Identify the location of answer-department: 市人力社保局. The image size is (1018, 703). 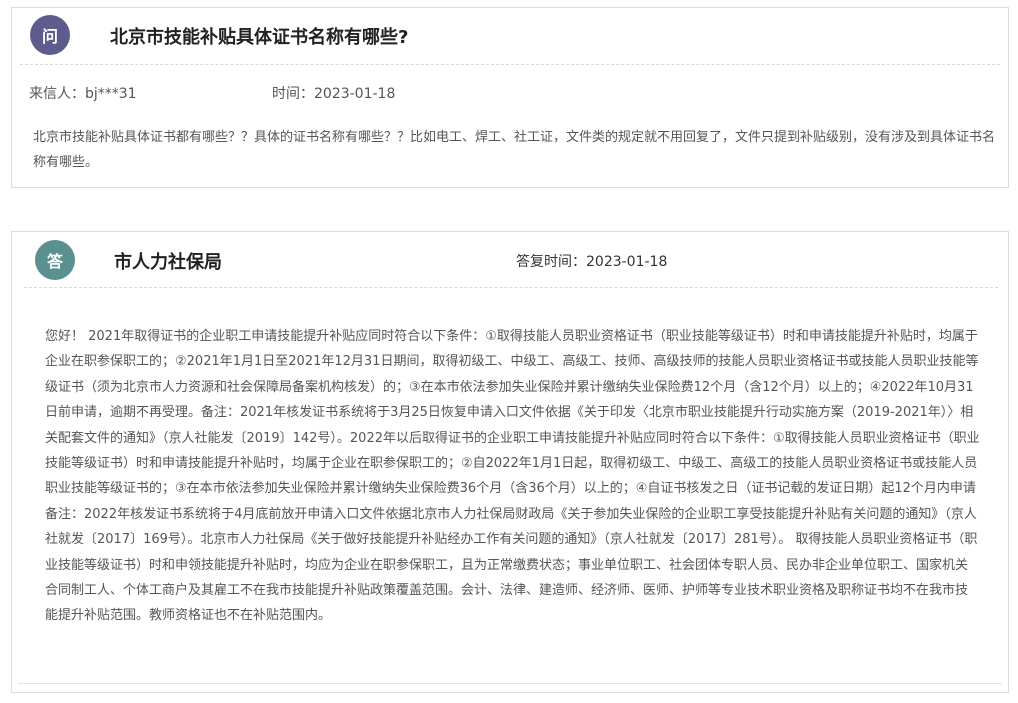
(168, 262).